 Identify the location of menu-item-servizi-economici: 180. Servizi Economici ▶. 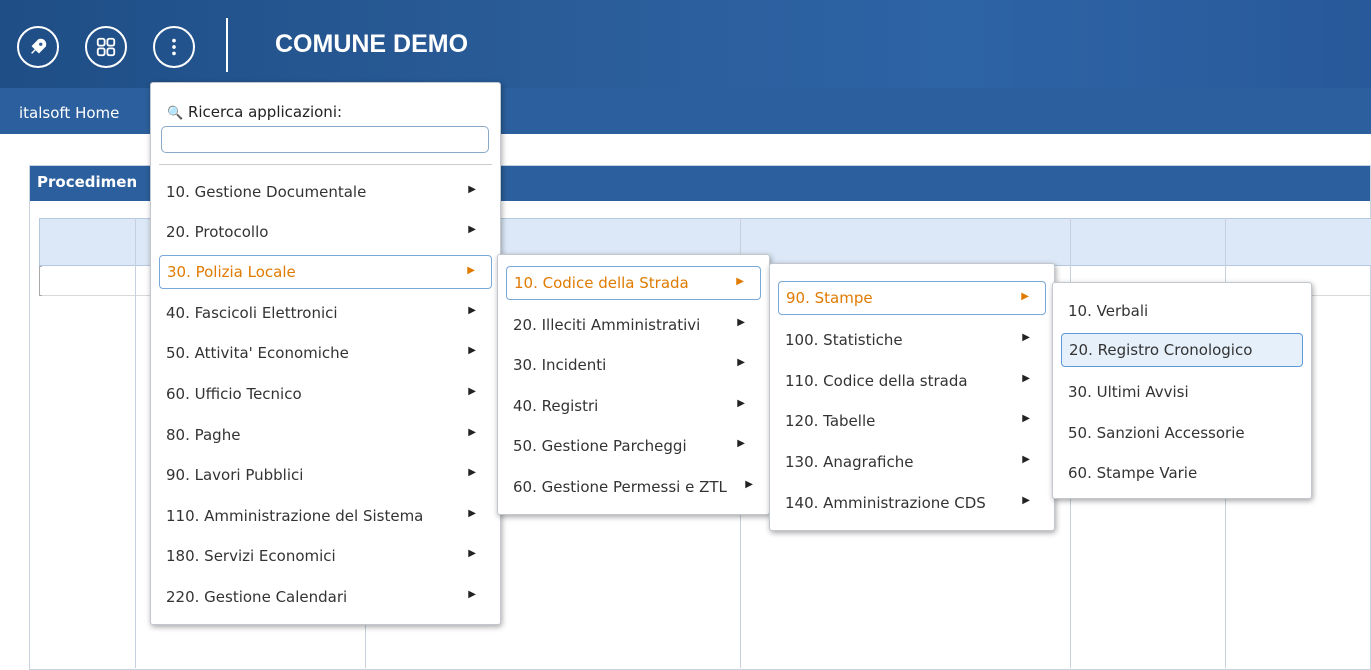
(325, 556).